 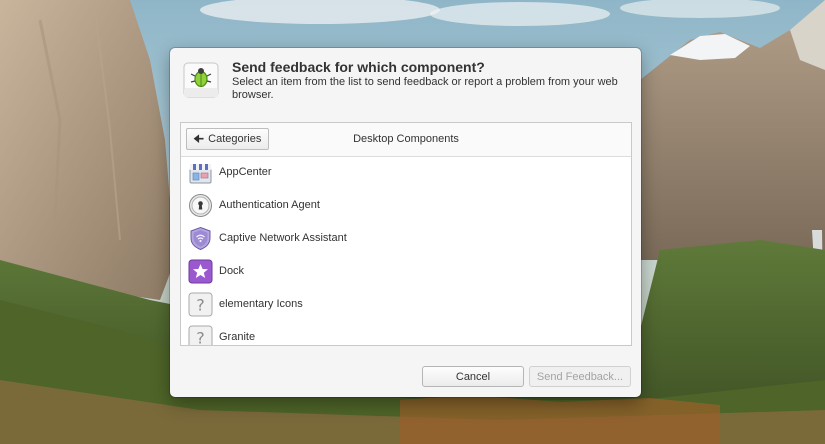 What do you see at coordinates (235, 139) in the screenshot?
I see `back-button-label: Categories` at bounding box center [235, 139].